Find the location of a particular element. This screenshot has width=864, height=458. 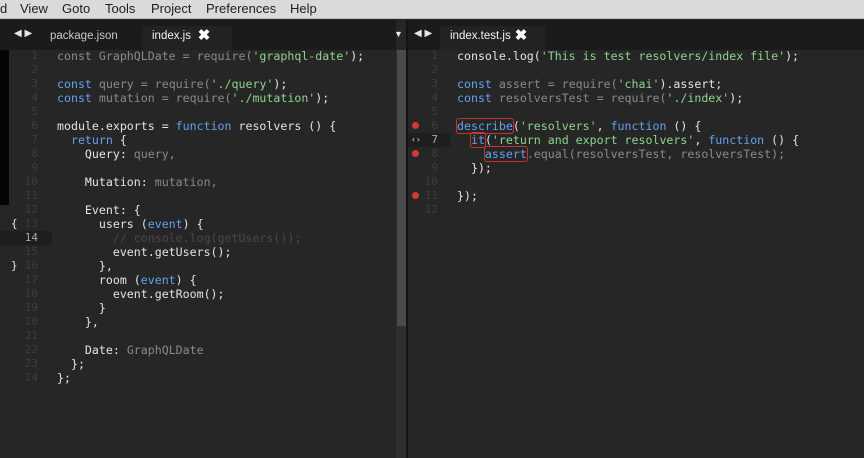

code-token: () { is located at coordinates (684, 126).